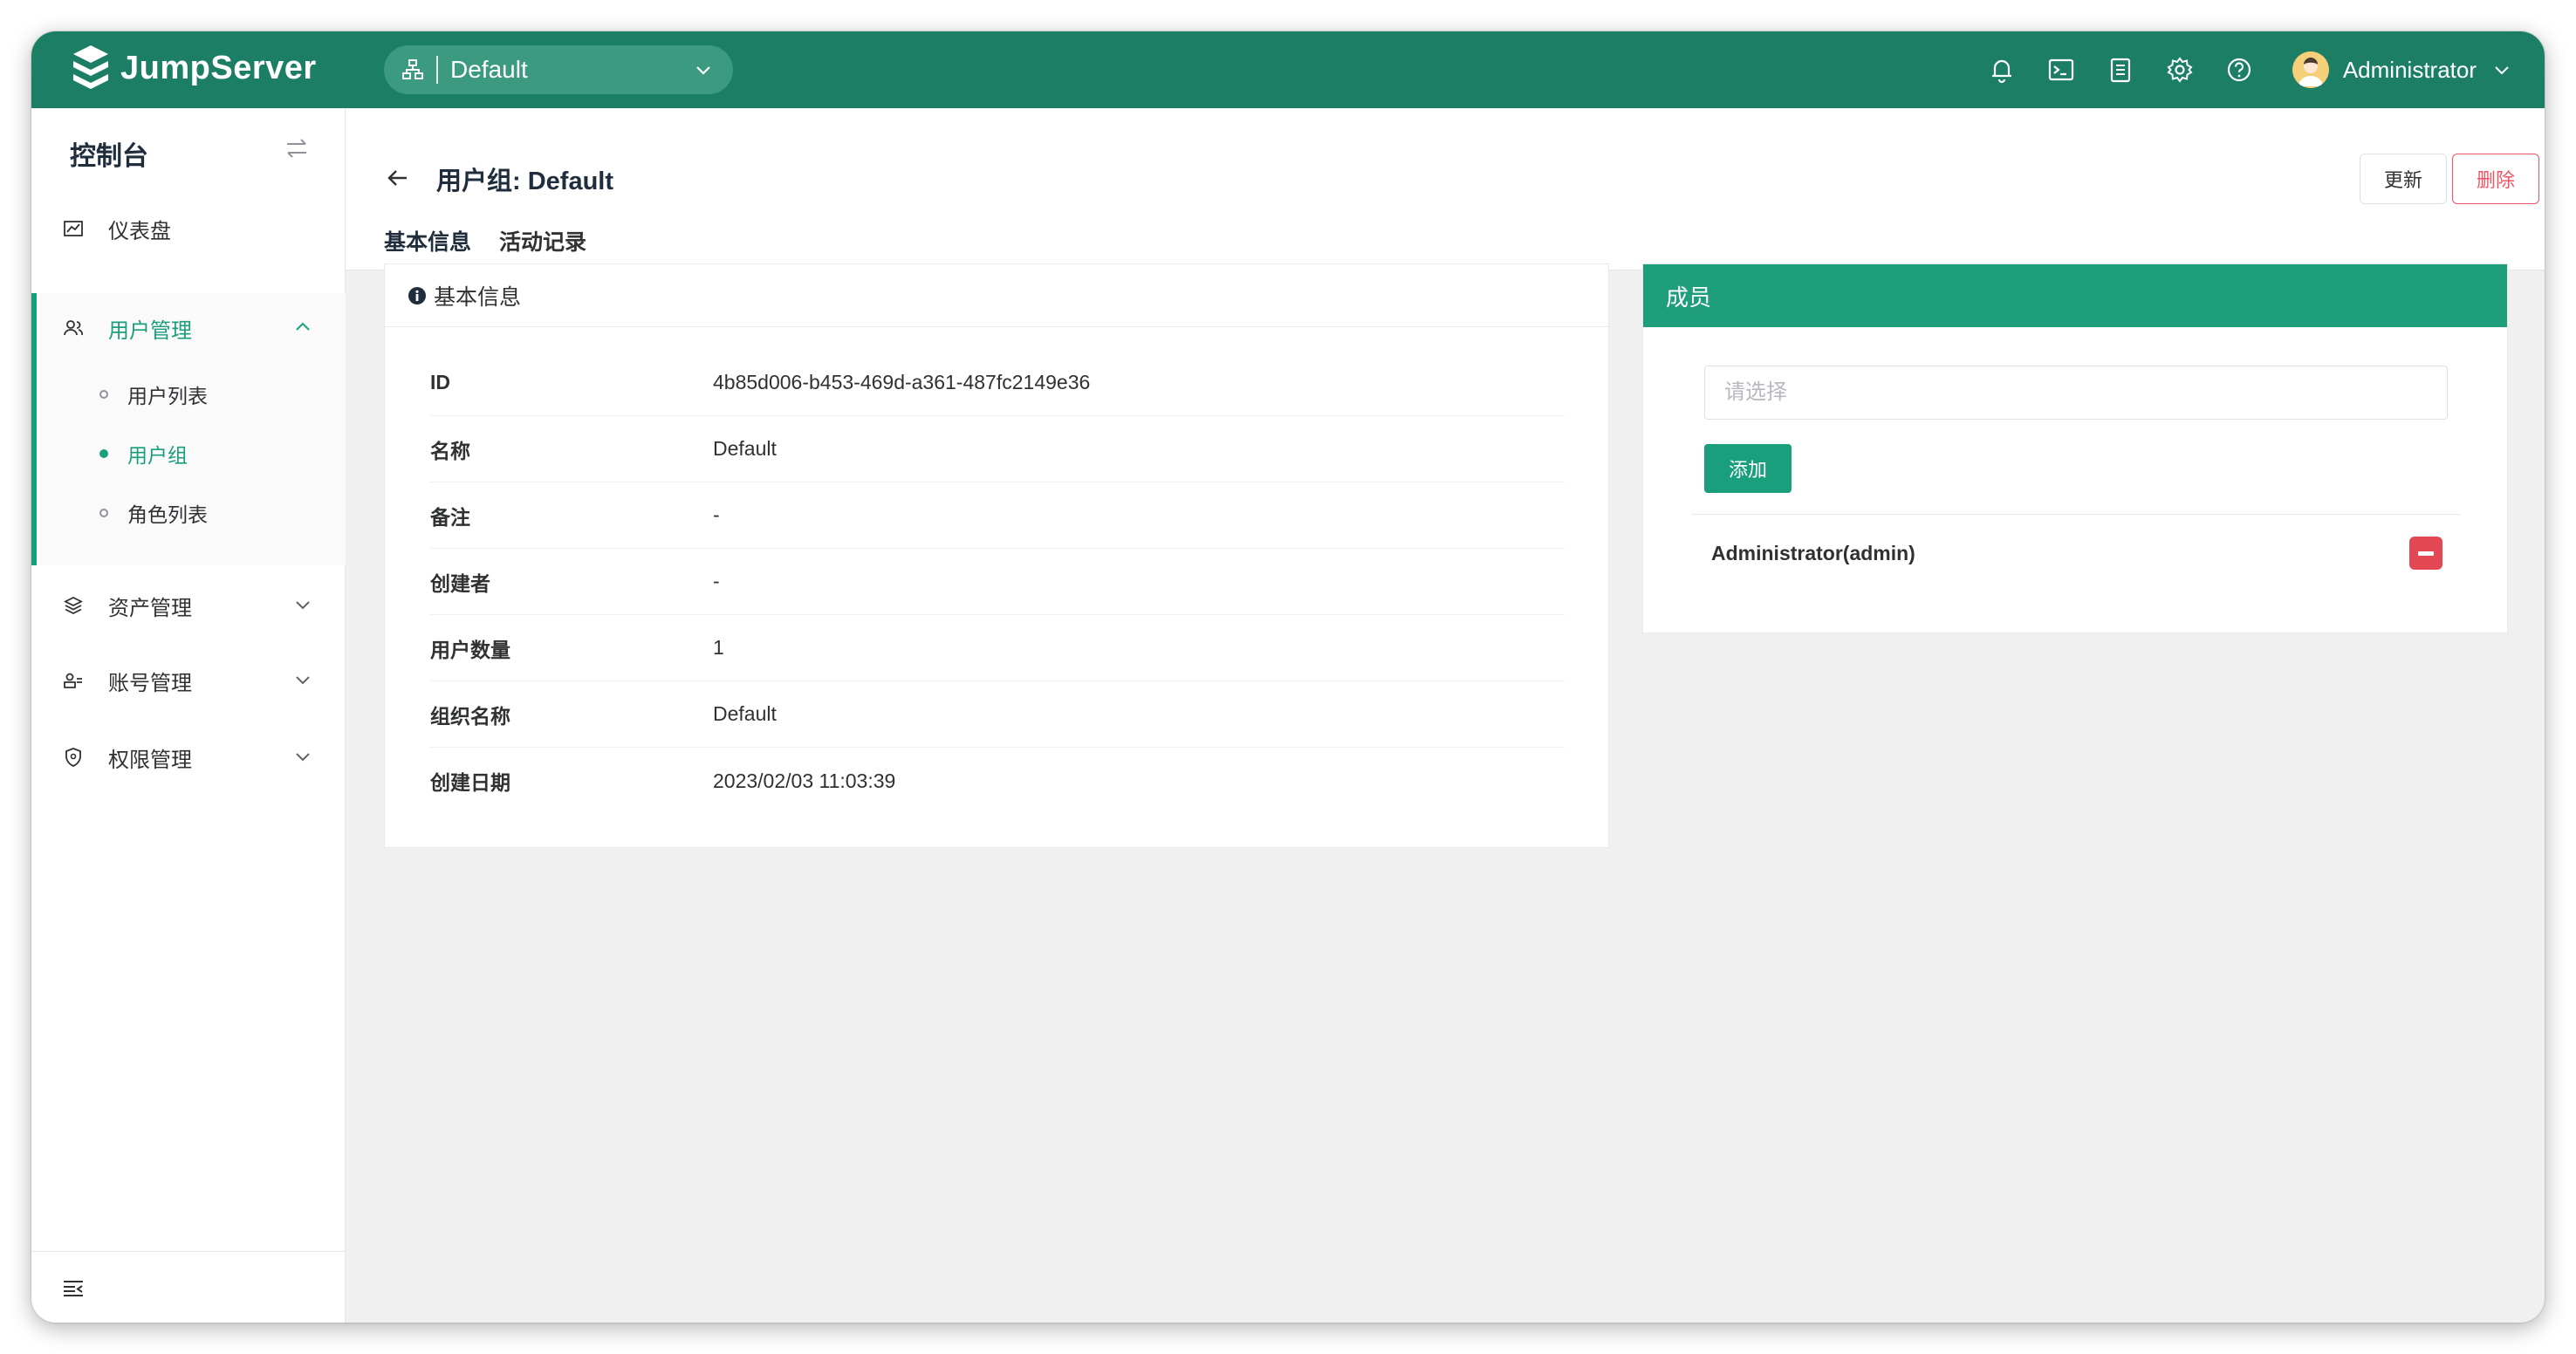  Describe the element at coordinates (558, 69) in the screenshot. I see `org-select: Default` at that location.